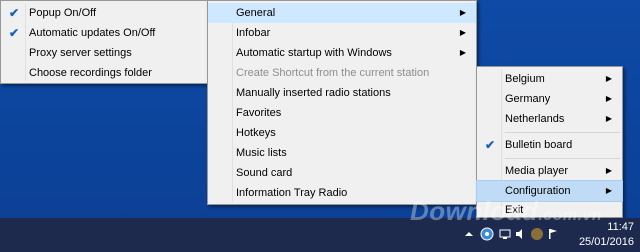 This screenshot has width=640, height=252. I want to click on menu-item-hotkeys: Hotkeys, so click(342, 133).